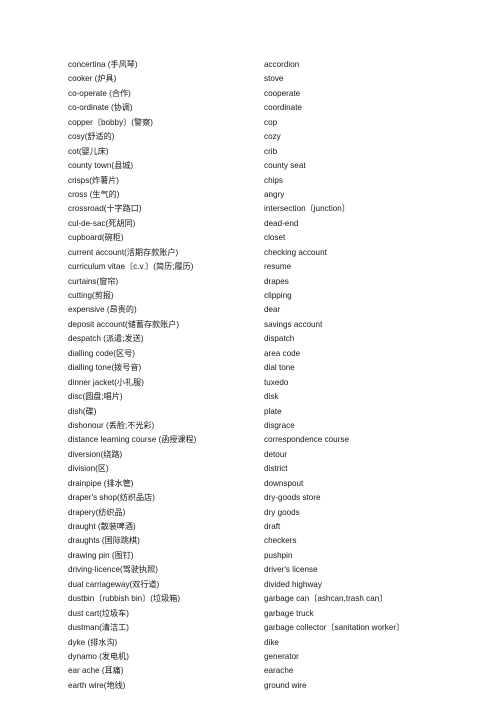  I want to click on american-term: chips, so click(273, 180).